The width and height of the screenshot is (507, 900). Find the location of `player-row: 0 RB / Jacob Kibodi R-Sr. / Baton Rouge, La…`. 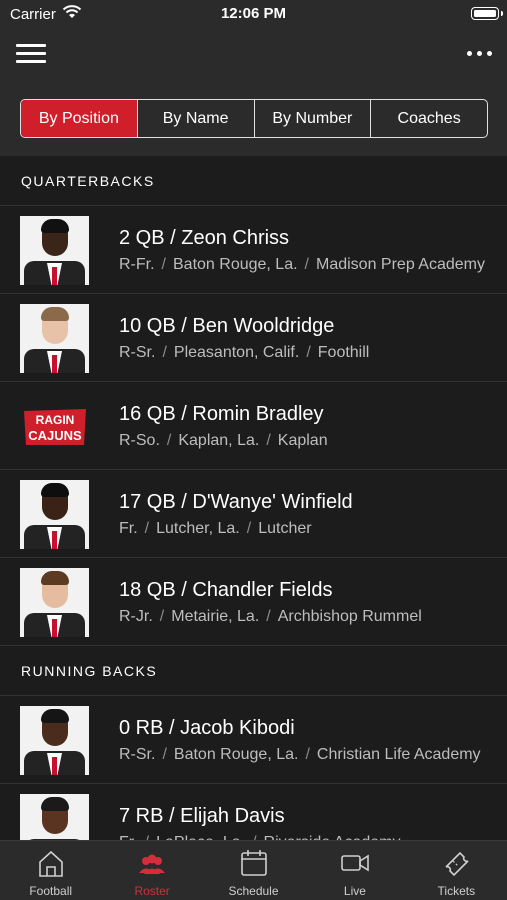

player-row: 0 RB / Jacob Kibodi R-Sr. / Baton Rouge, La… is located at coordinates (253, 740).